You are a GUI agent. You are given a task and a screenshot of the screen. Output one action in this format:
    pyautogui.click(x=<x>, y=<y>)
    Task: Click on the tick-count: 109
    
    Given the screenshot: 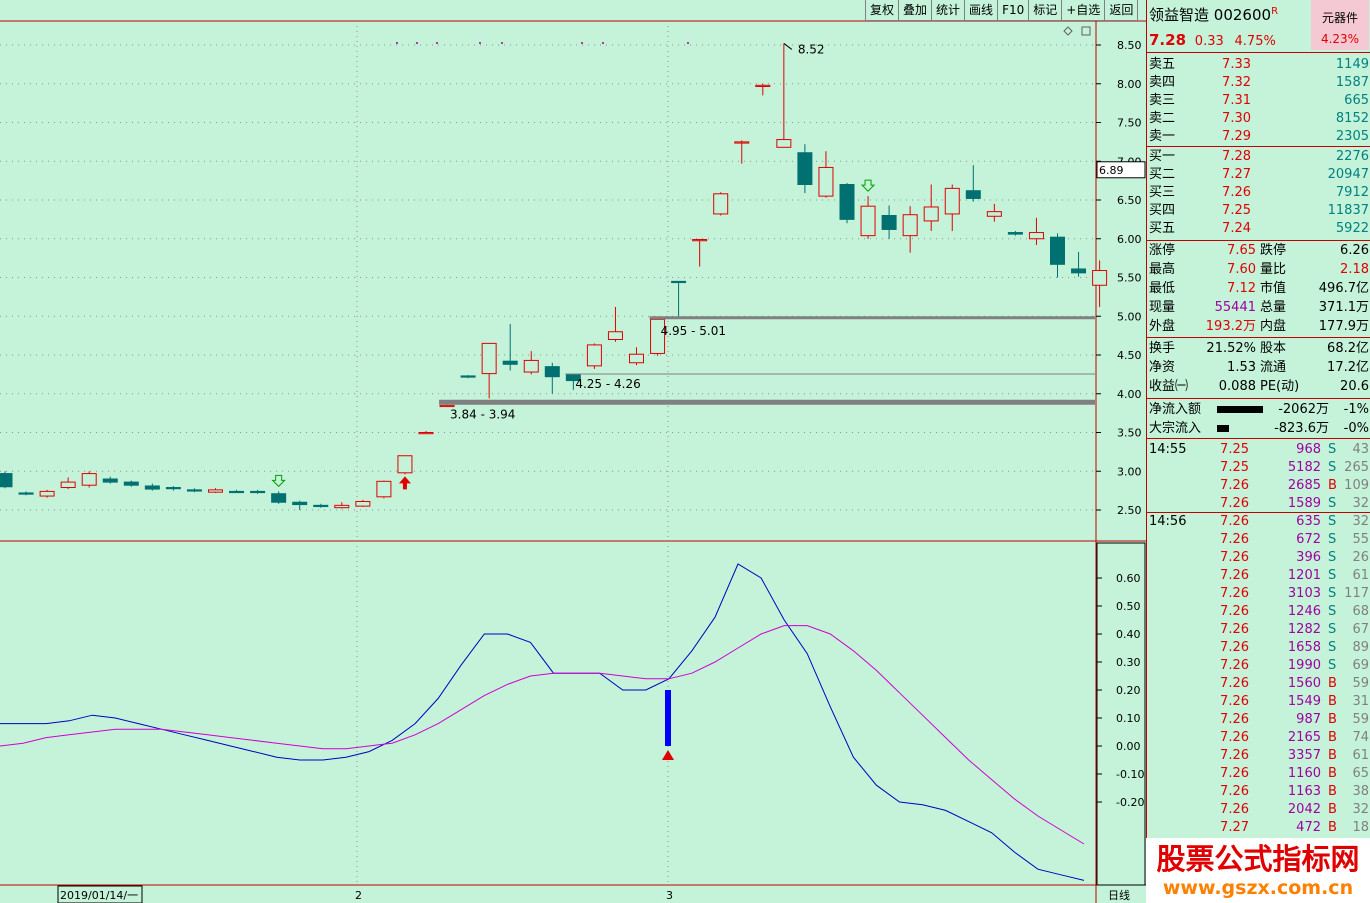 What is the action you would take?
    pyautogui.click(x=1356, y=485)
    